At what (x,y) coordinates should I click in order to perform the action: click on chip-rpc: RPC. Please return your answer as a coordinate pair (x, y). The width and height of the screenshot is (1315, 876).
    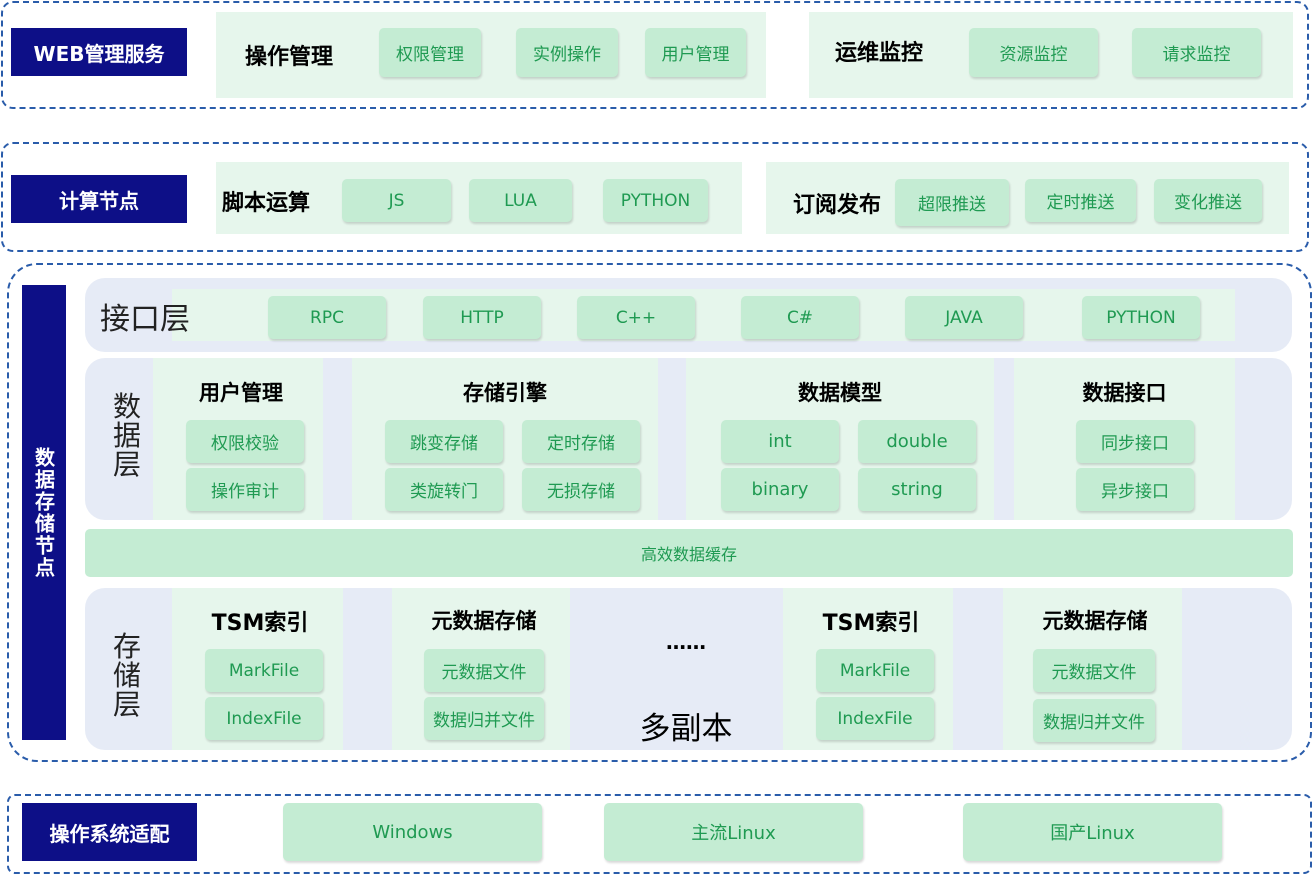
    Looking at the image, I should click on (327, 317).